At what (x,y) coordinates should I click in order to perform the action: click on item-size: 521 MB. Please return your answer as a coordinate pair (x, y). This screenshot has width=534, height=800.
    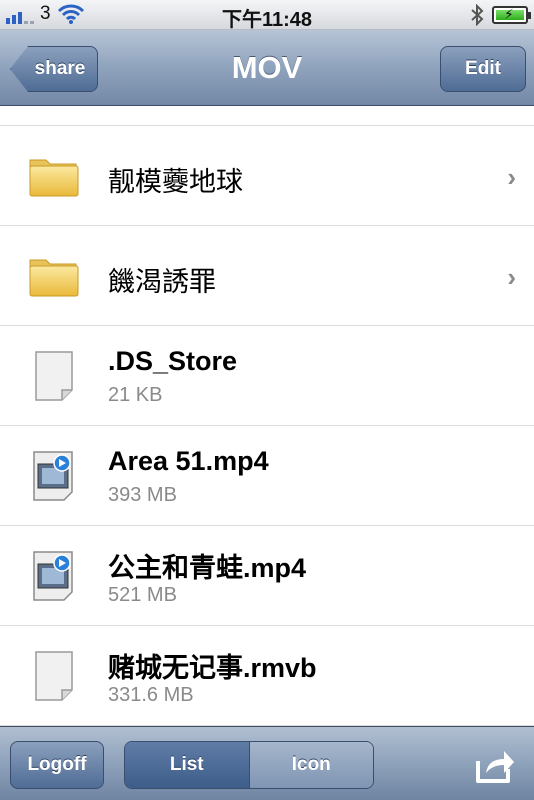
    Looking at the image, I should click on (142, 595).